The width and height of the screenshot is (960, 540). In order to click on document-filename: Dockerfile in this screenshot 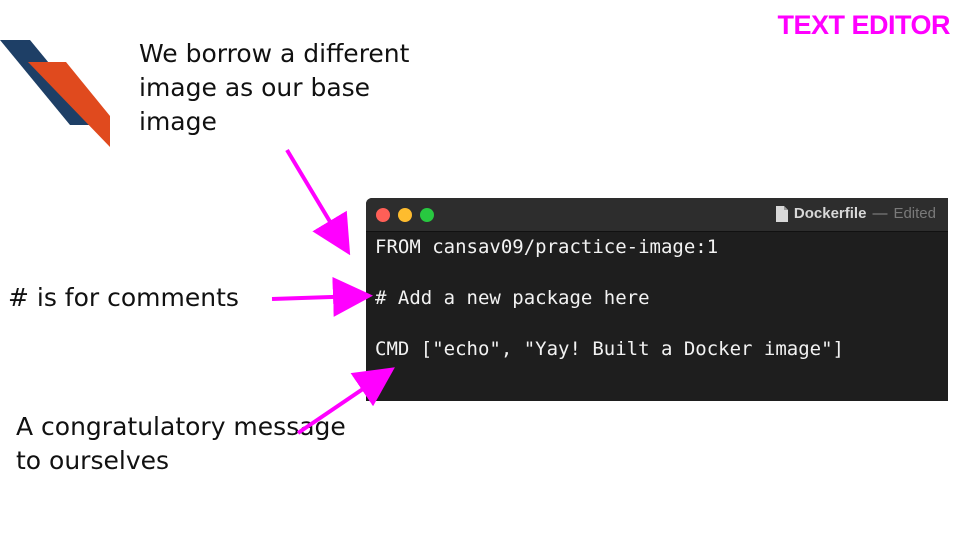, I will do `click(830, 213)`.